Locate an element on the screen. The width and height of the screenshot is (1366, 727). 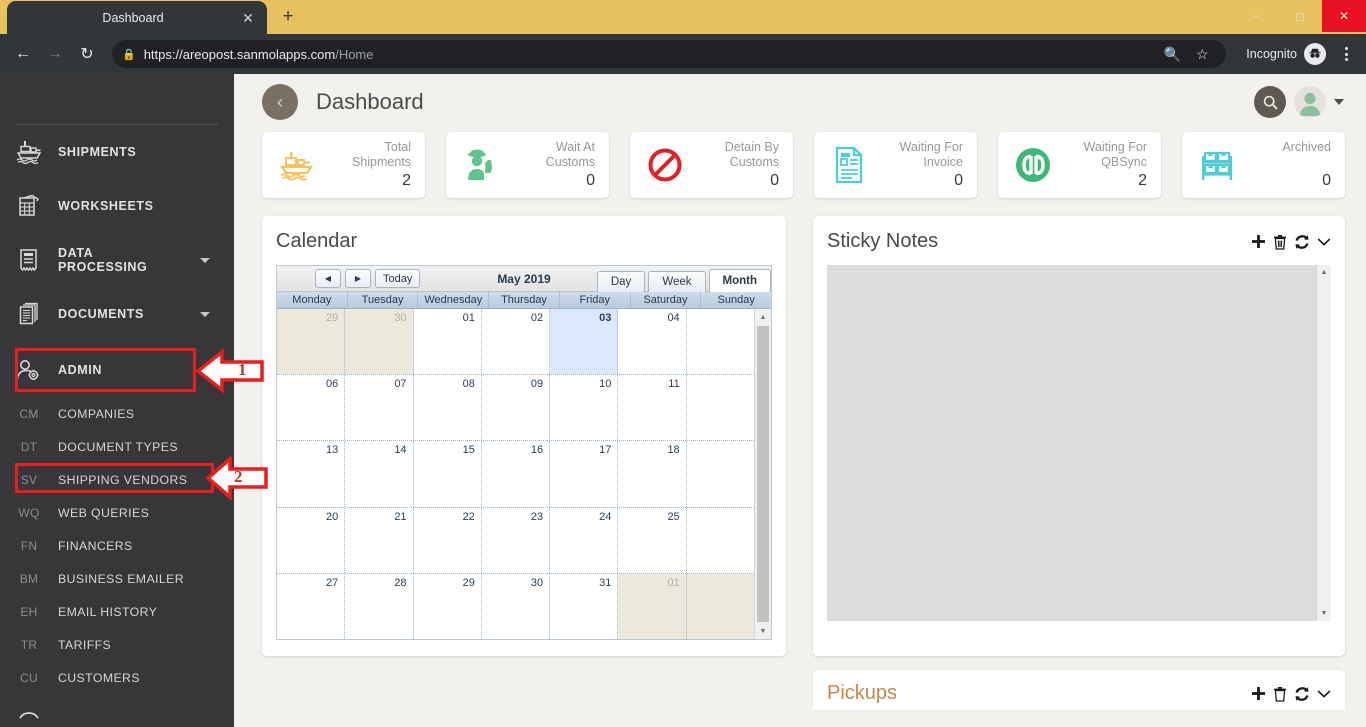
caret-down-icon is located at coordinates (1339, 102).